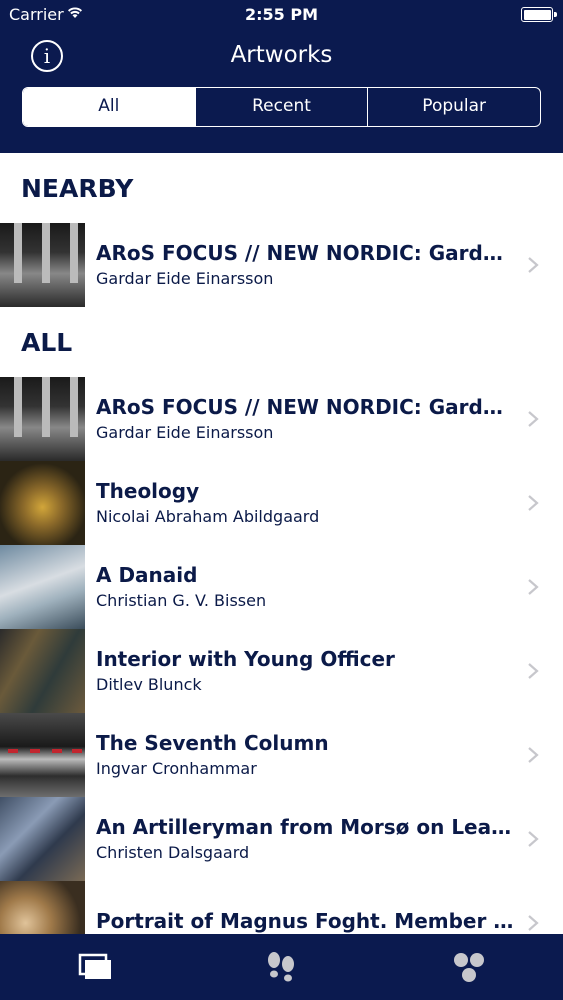 The width and height of the screenshot is (563, 1000). What do you see at coordinates (281, 55) in the screenshot?
I see `page-title: Artworks` at bounding box center [281, 55].